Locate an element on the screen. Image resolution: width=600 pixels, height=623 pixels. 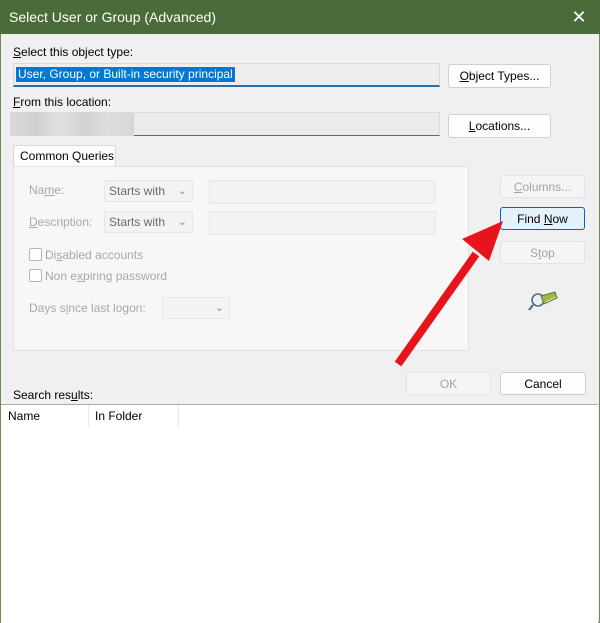
annotation-arrow is located at coordinates (448, 294).